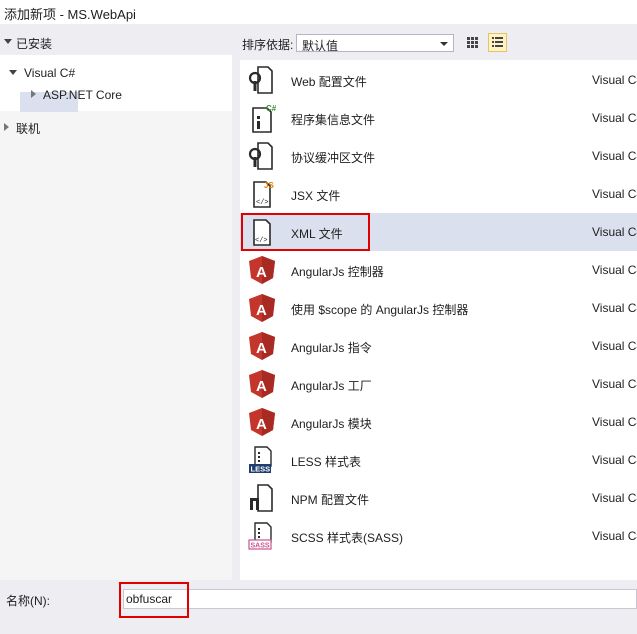  I want to click on svg-text: SASS, so click(260, 546).